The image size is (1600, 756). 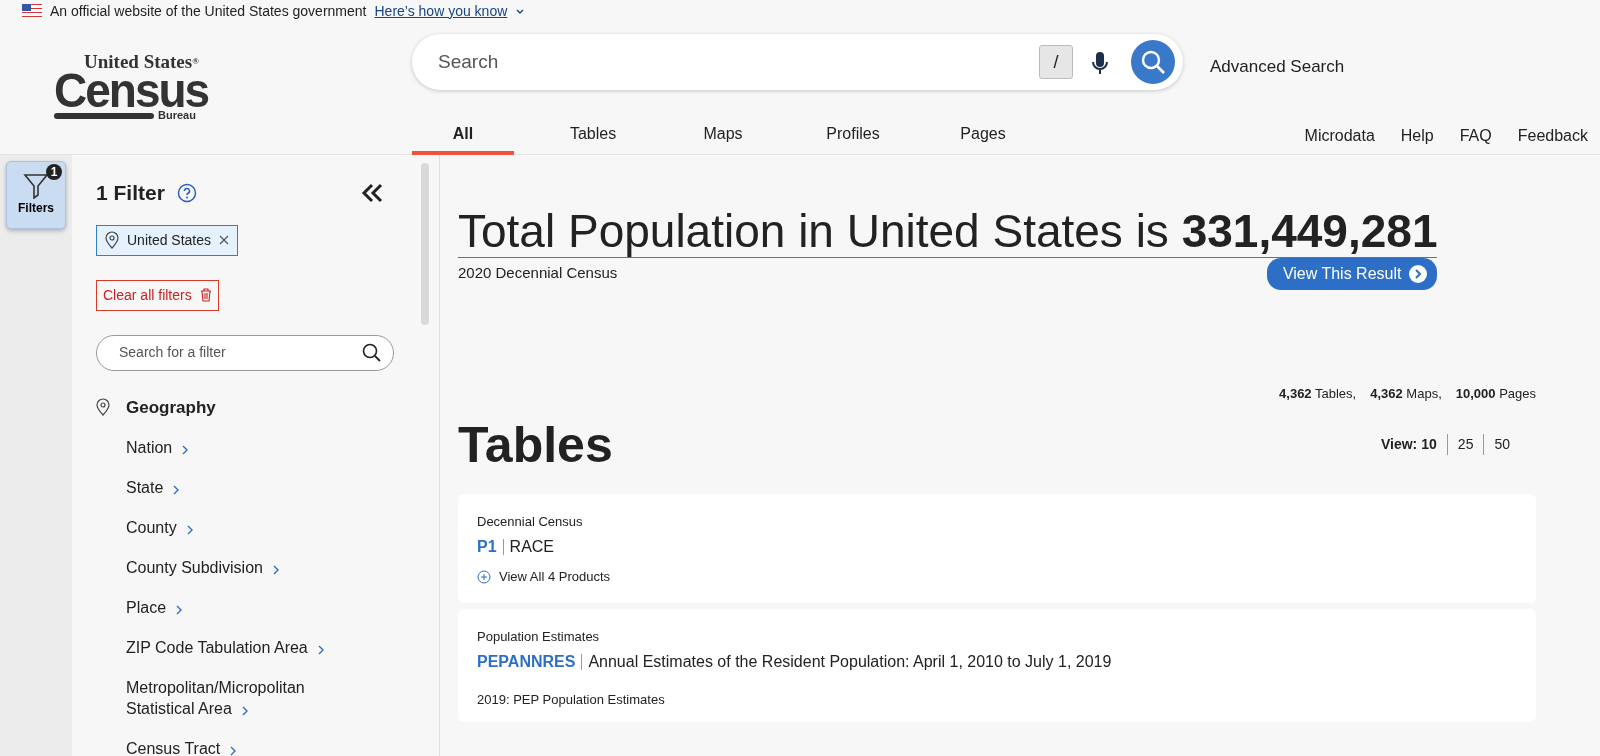 I want to click on scrollbar-thumb, so click(x=425, y=244).